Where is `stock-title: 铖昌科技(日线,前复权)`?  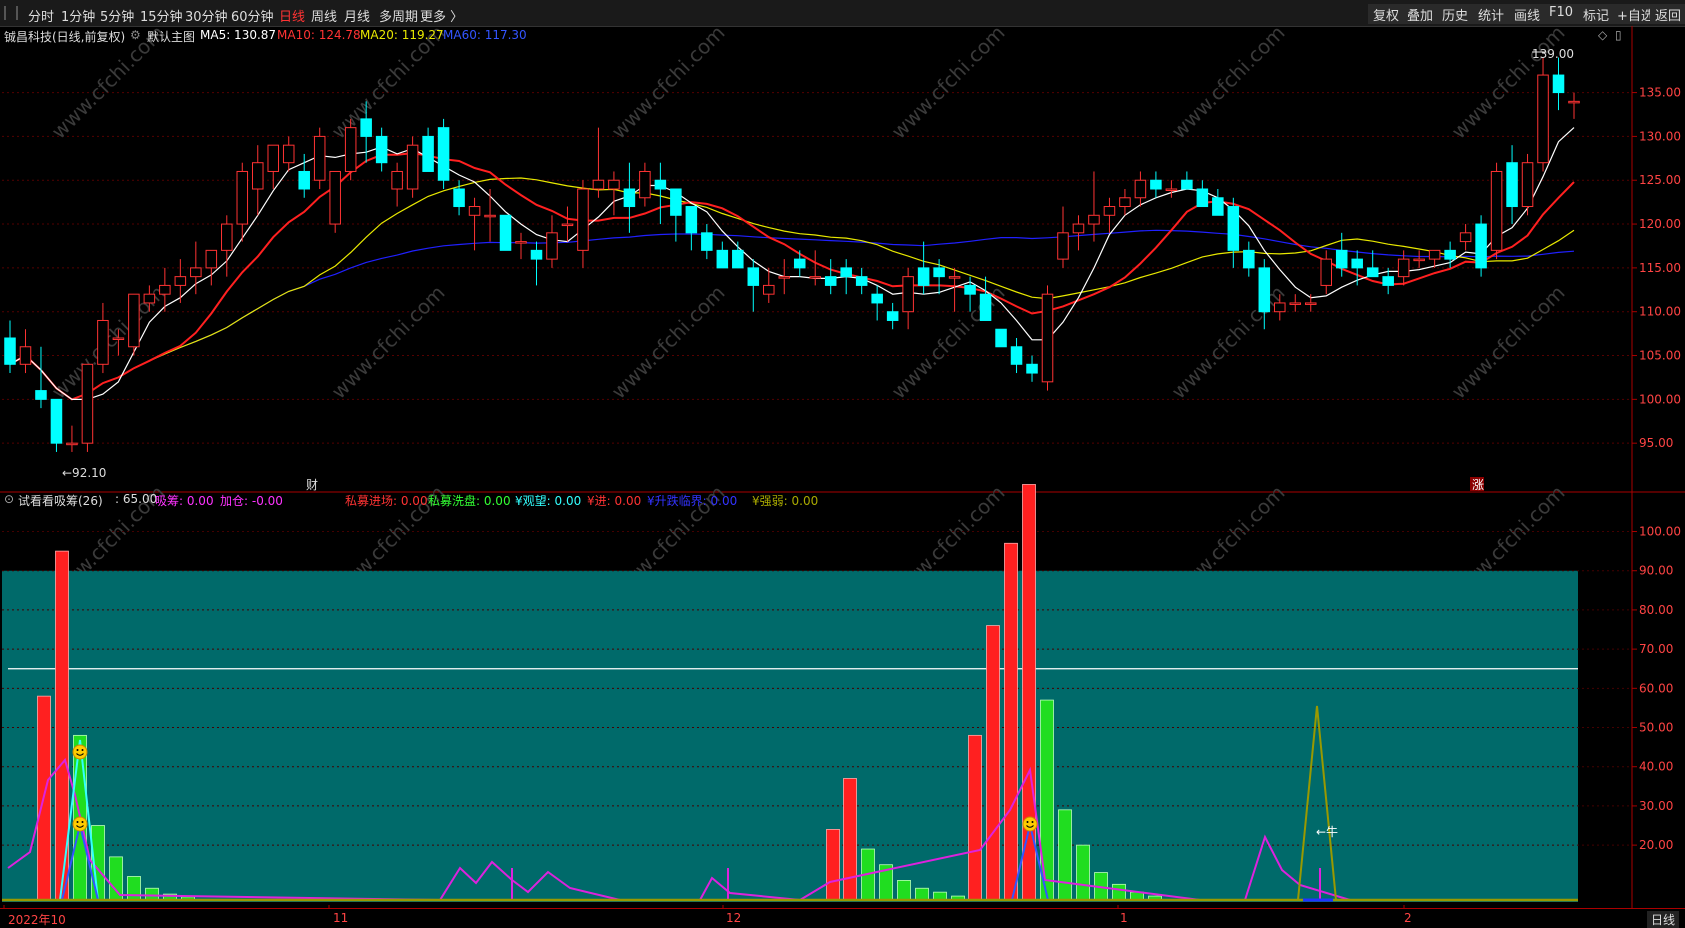
stock-title: 铖昌科技(日线,前复权) is located at coordinates (65, 37).